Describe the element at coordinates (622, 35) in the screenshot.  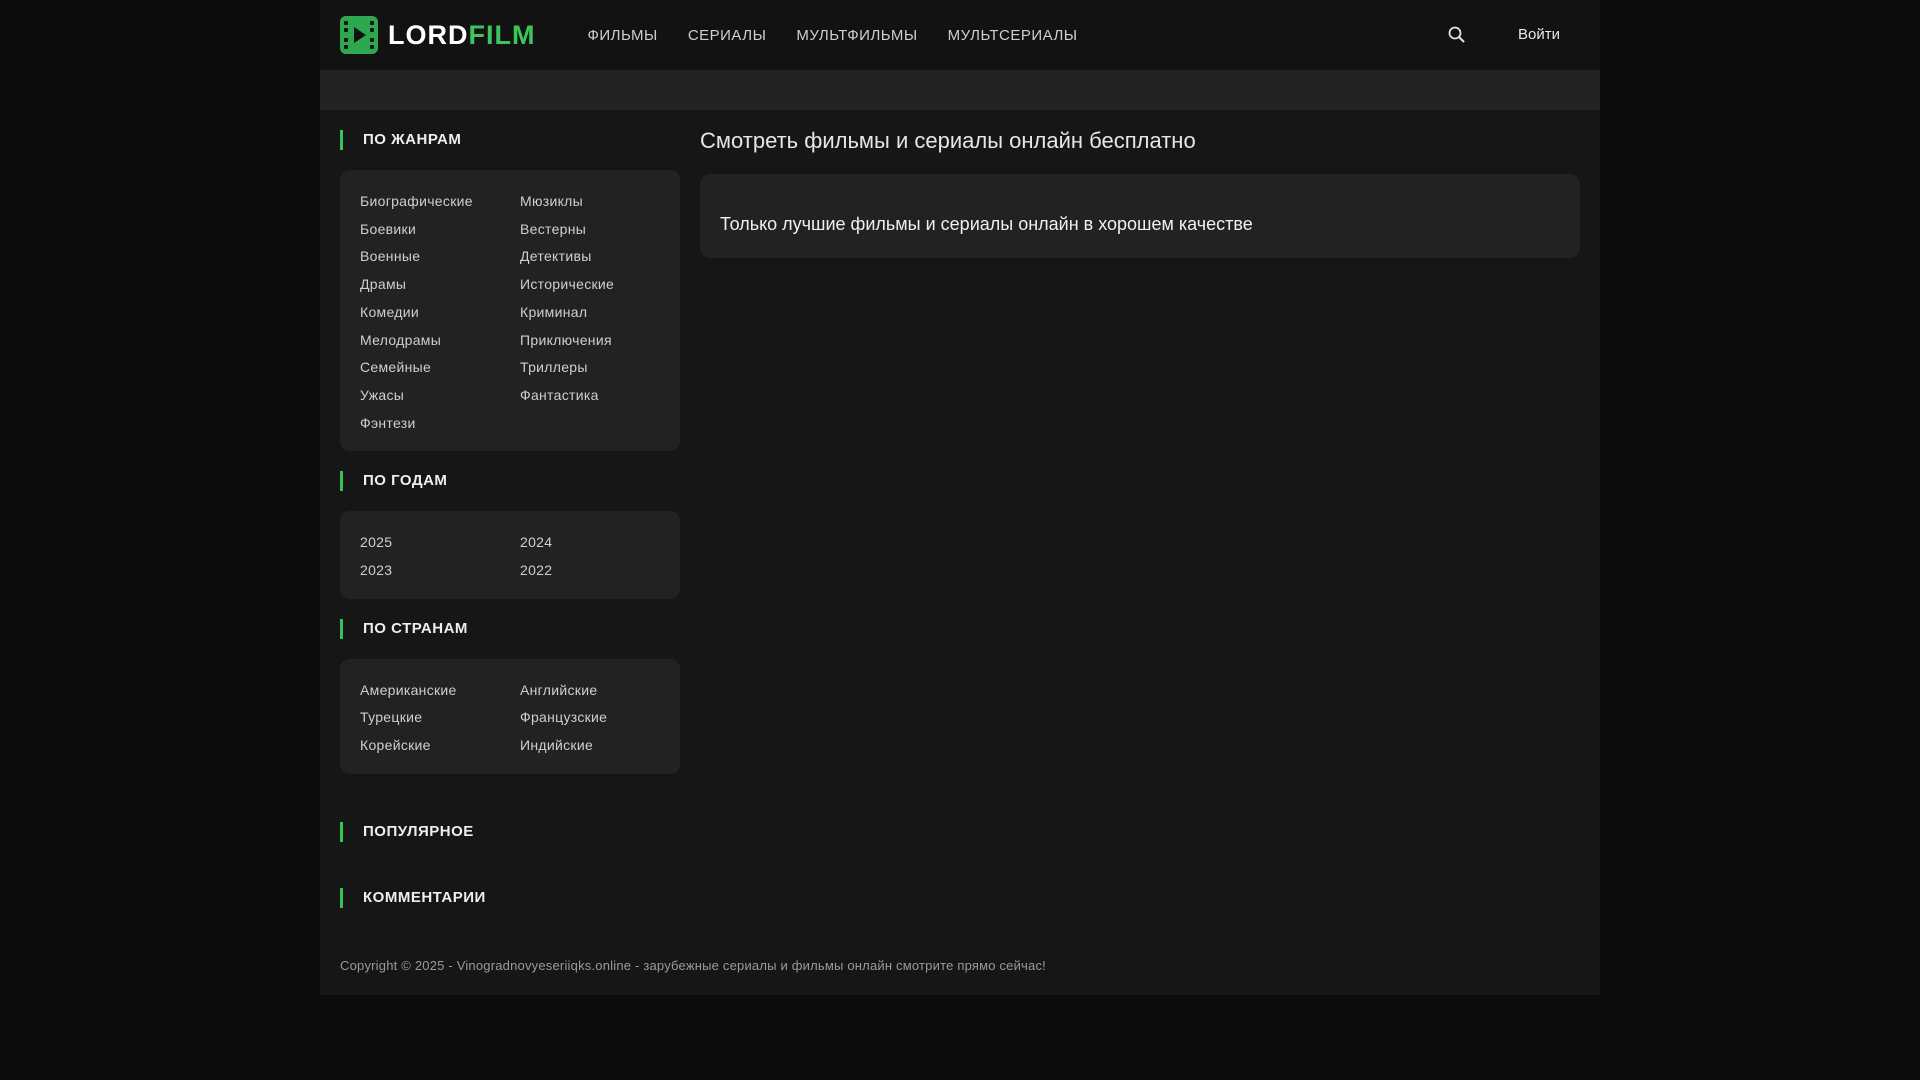
I see `nav-films: ФИЛЬМЫ` at that location.